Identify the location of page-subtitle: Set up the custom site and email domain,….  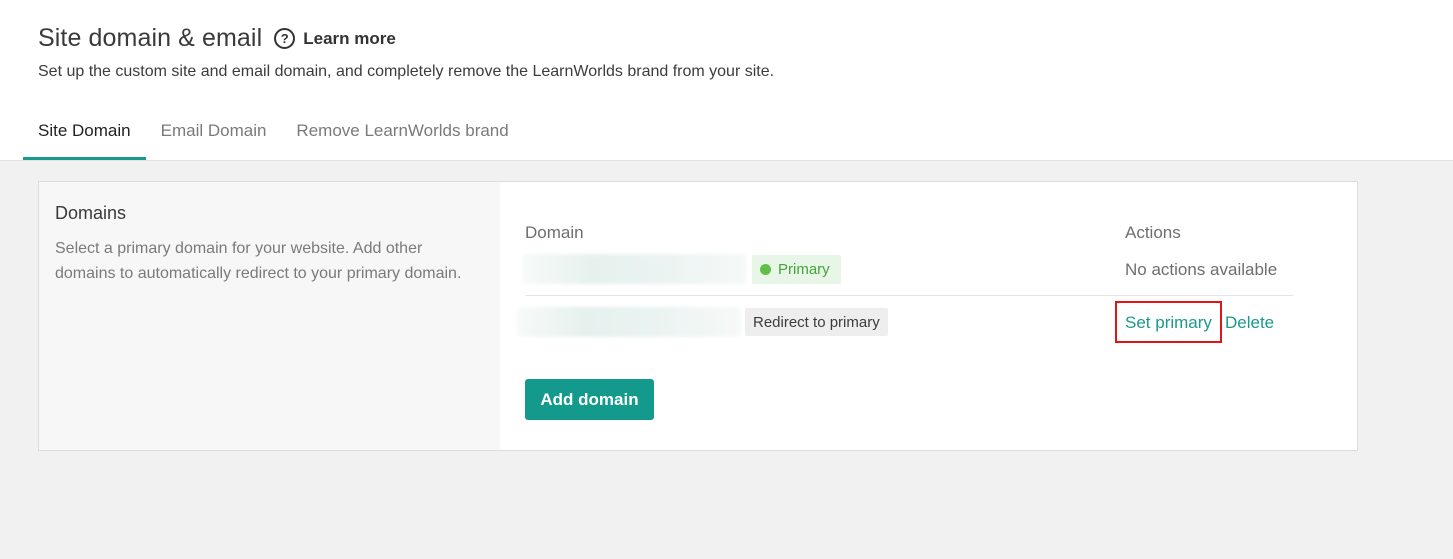
(406, 71).